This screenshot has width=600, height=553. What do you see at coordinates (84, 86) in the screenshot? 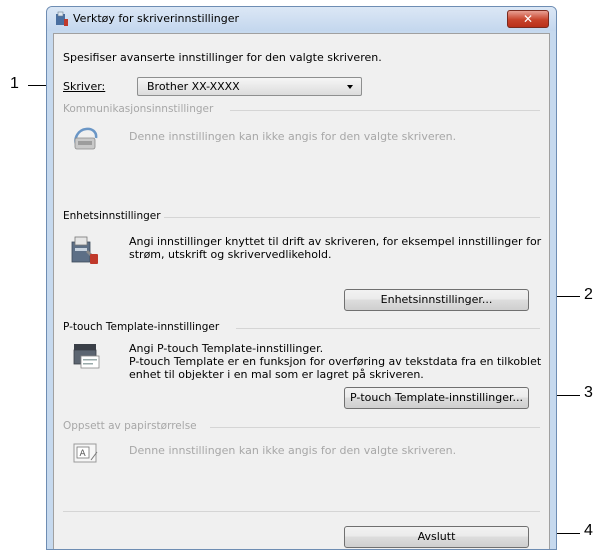
I see `printer-label: Skriver:` at bounding box center [84, 86].